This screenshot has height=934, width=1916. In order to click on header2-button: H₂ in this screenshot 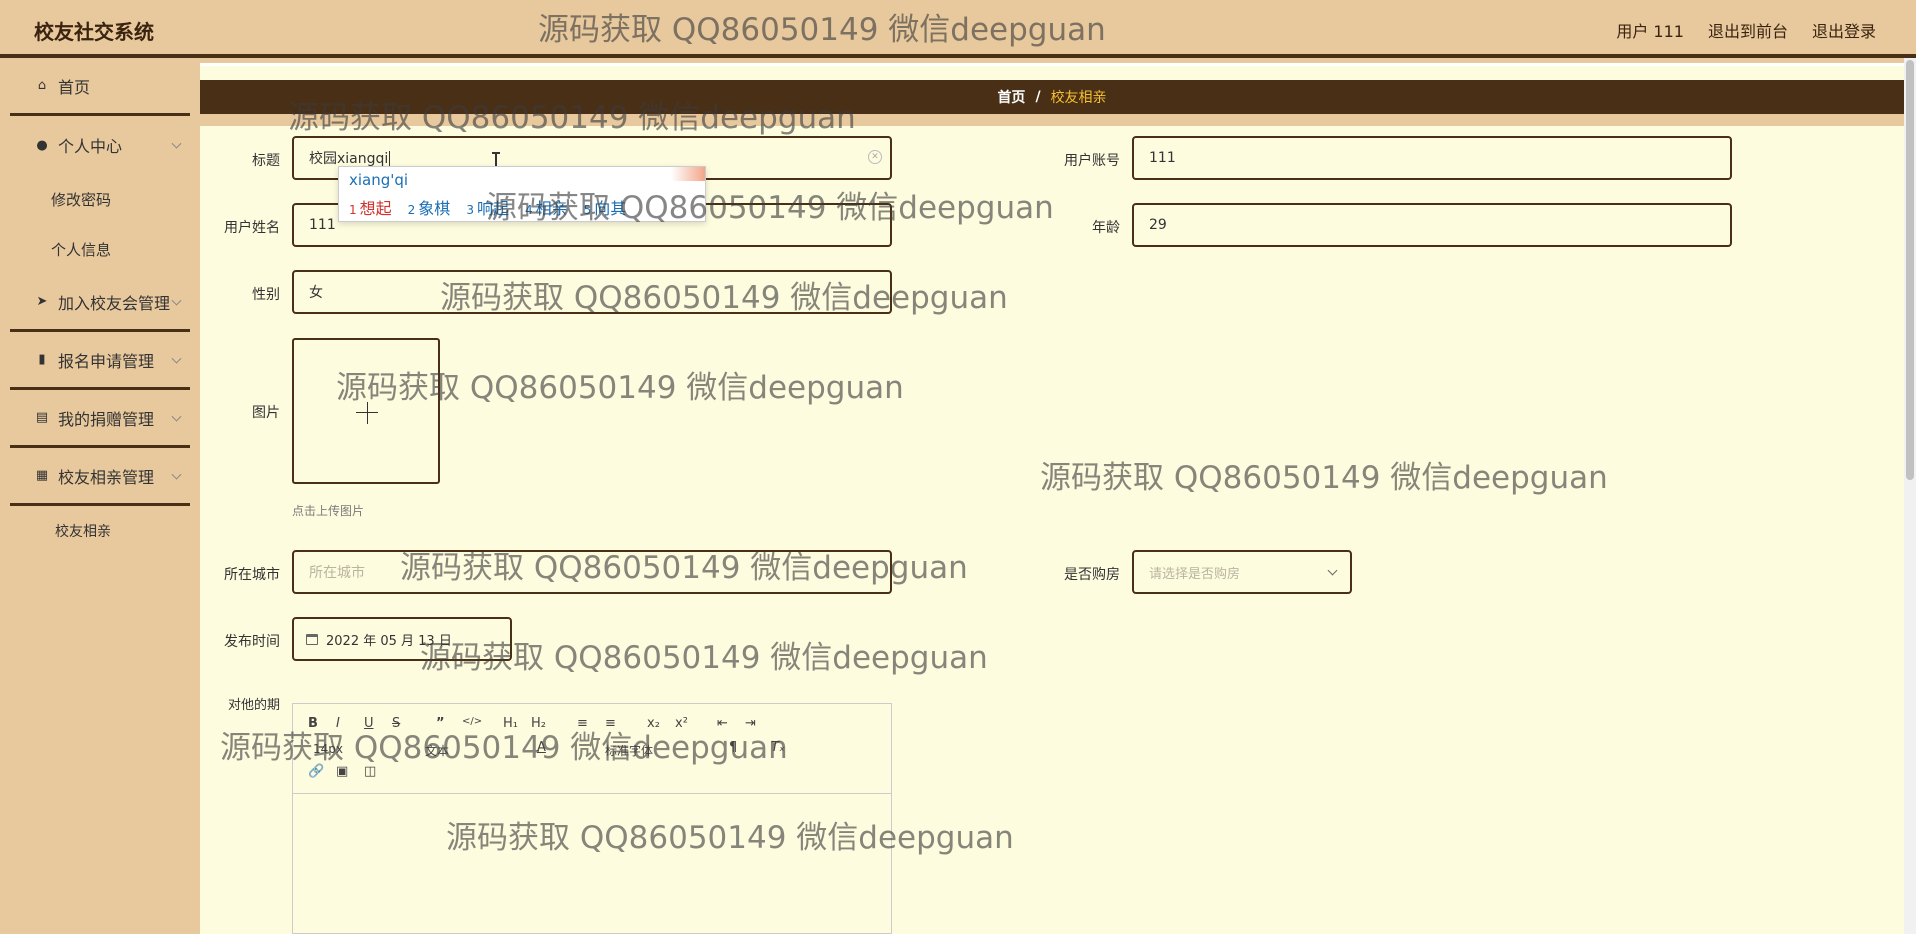, I will do `click(538, 723)`.